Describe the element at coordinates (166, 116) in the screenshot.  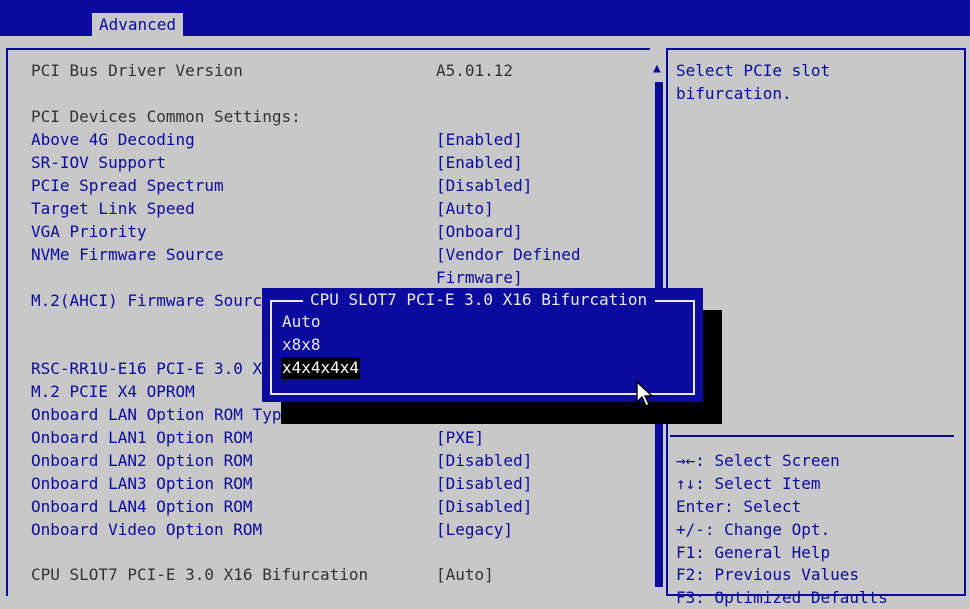
I see `common-settings-heading: PCI Devices Common Settings:` at that location.